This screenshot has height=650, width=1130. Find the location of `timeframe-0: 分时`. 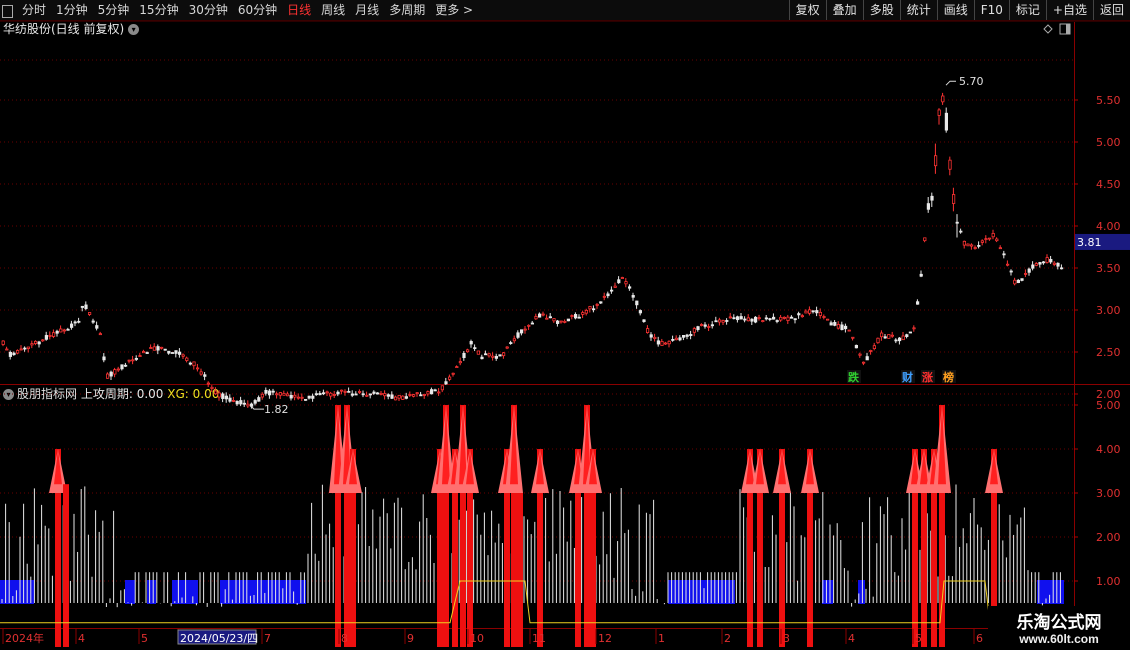

timeframe-0: 分时 is located at coordinates (34, 10).